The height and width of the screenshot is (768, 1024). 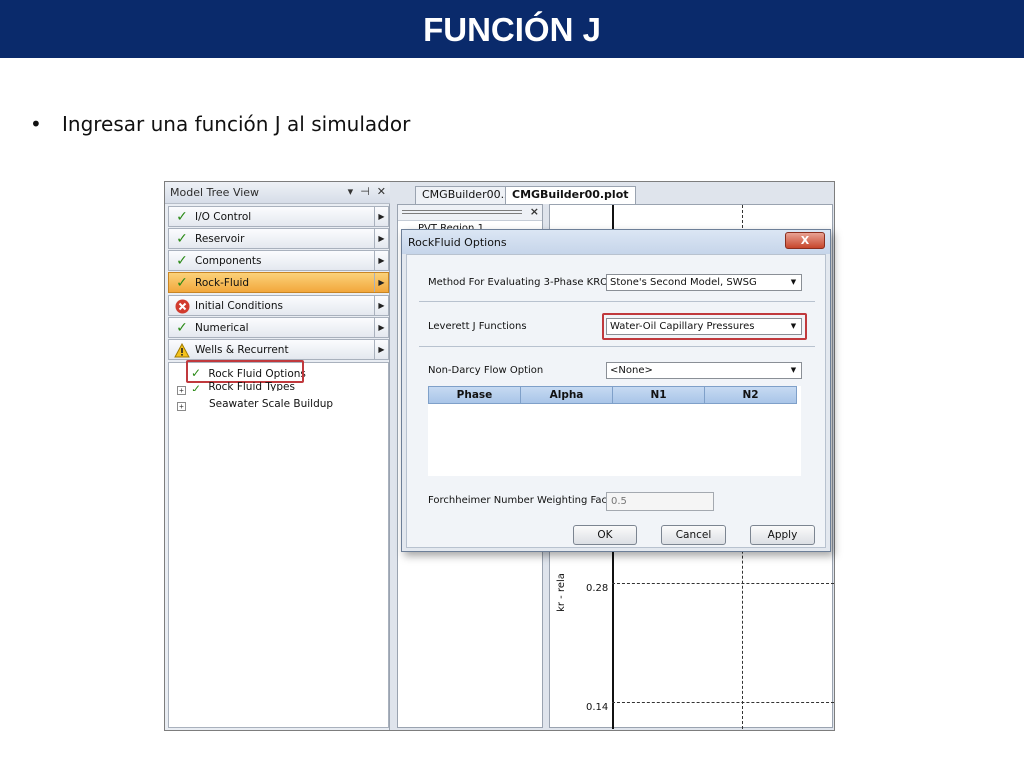 I want to click on tree-item-seawater-scale-buildup: Seawater Scale Buildup, so click(x=271, y=405).